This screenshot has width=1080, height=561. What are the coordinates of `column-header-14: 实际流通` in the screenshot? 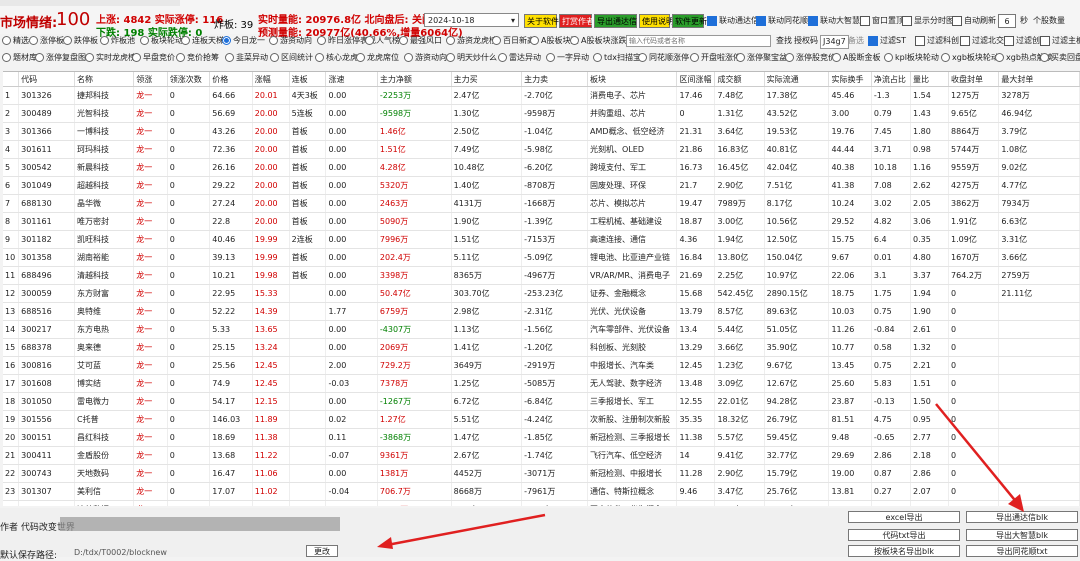 It's located at (797, 79).